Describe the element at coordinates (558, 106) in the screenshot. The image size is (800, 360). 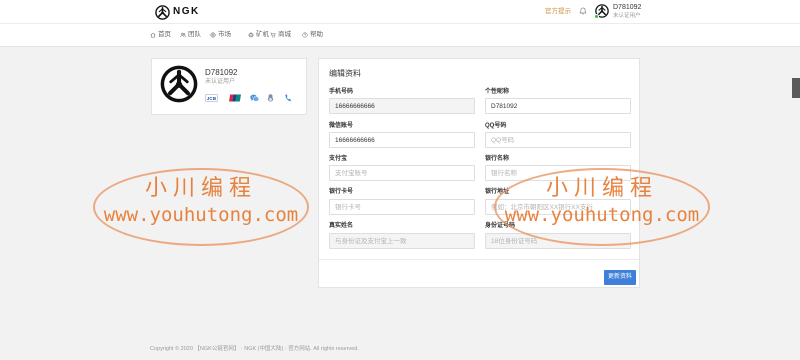
I see `nickname-field` at that location.